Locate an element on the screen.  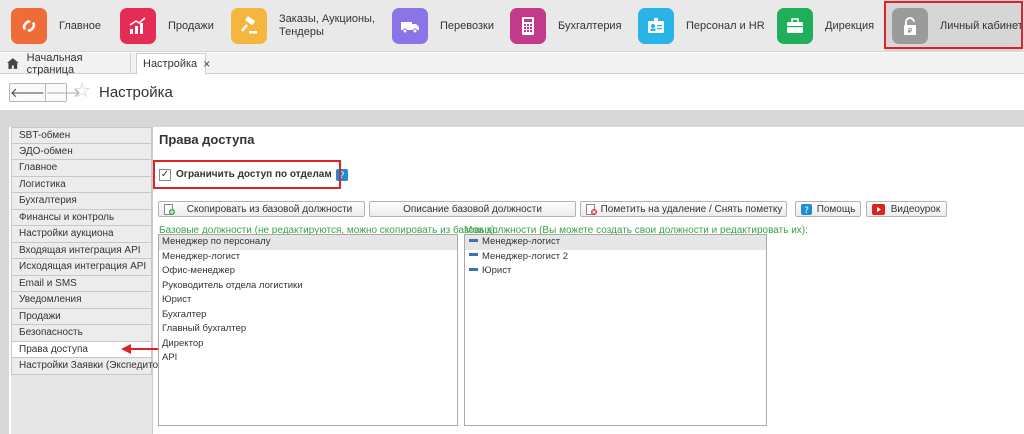
module-personal-cabinet: ₽ Личный кабинет is located at coordinates (954, 26).